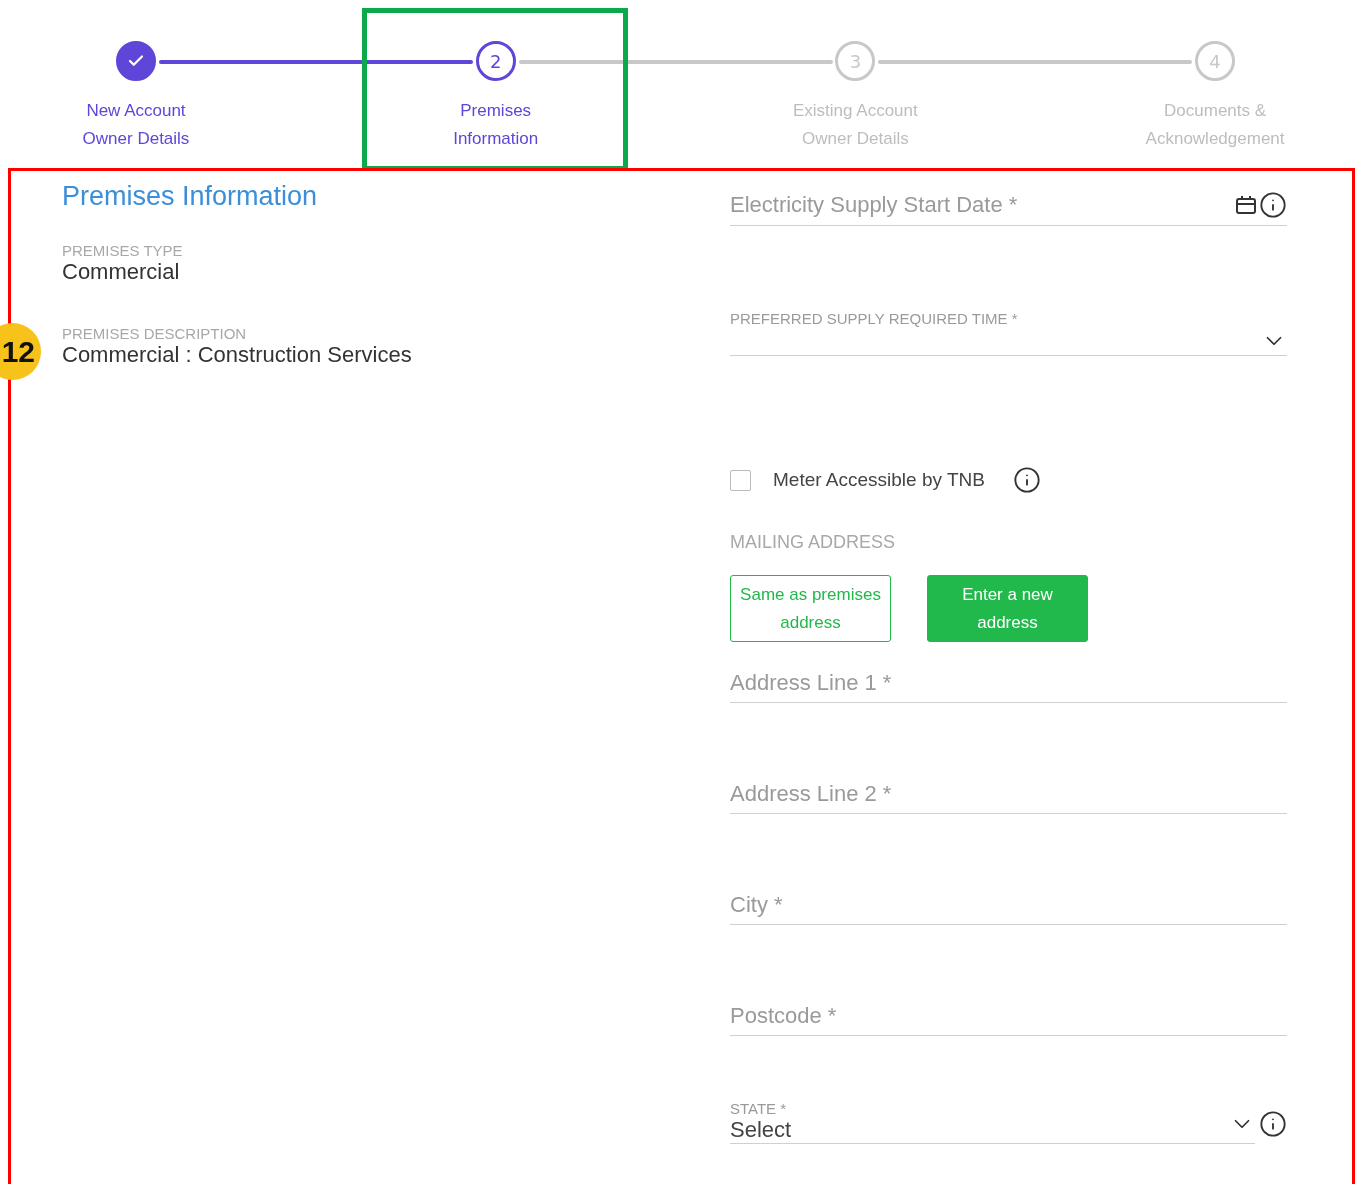 This screenshot has height=1184, width=1358. Describe the element at coordinates (136, 61) in the screenshot. I see `step-circle` at that location.